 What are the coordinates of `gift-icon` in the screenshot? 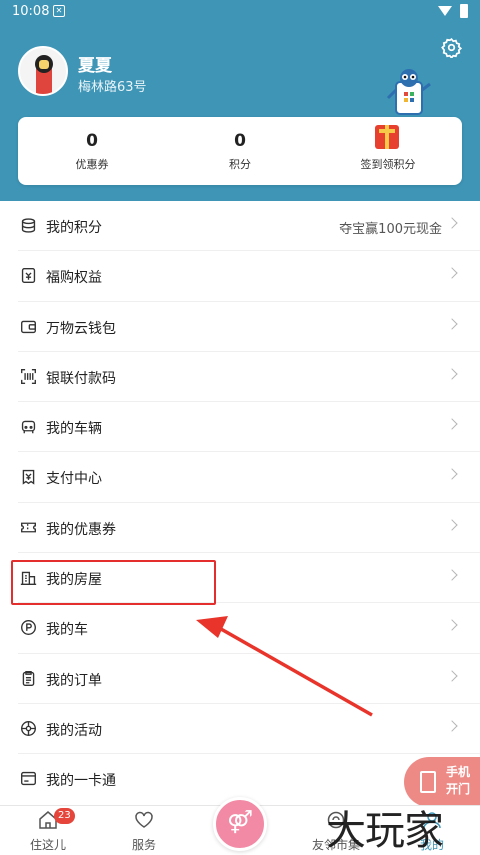 It's located at (387, 137).